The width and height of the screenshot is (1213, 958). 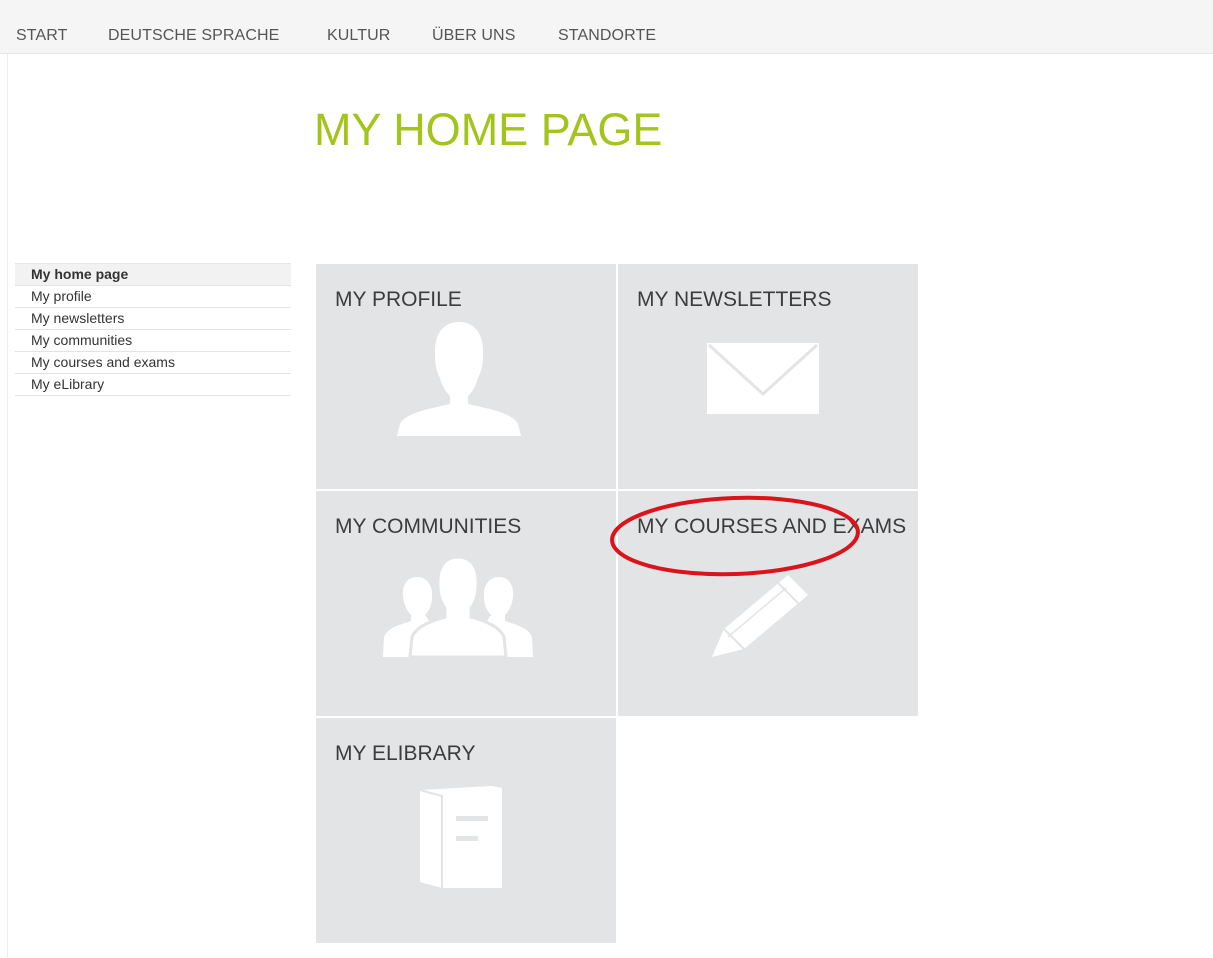 What do you see at coordinates (607, 36) in the screenshot?
I see `nav-standorte: STANDORTE` at bounding box center [607, 36].